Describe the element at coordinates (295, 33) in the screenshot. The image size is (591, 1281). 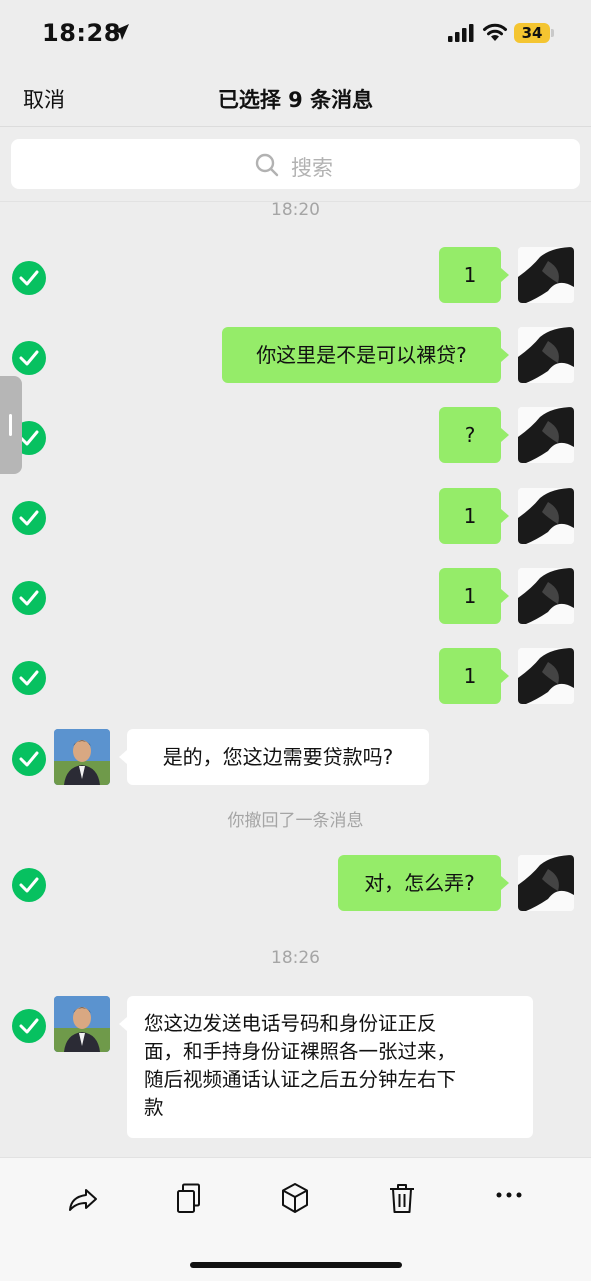
I see `status-bar: 18:28 34` at that location.